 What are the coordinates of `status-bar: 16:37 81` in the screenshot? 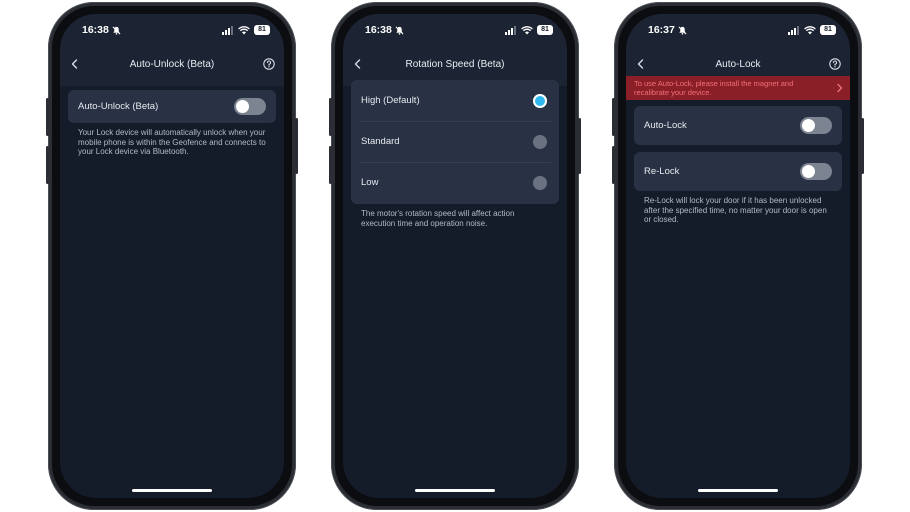 It's located at (742, 30).